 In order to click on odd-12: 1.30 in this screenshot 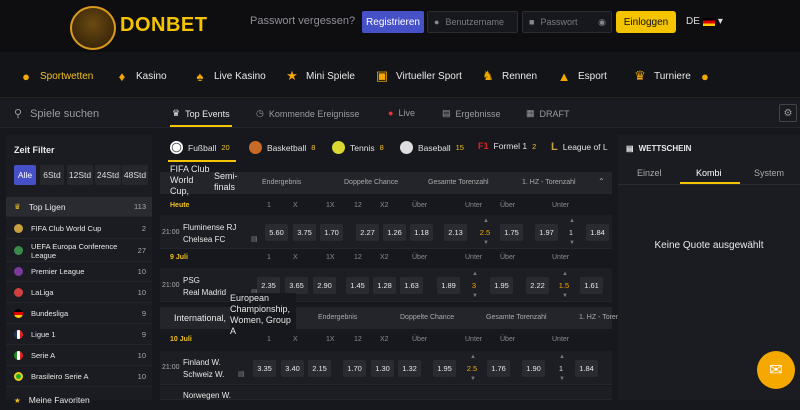, I will do `click(382, 368)`.